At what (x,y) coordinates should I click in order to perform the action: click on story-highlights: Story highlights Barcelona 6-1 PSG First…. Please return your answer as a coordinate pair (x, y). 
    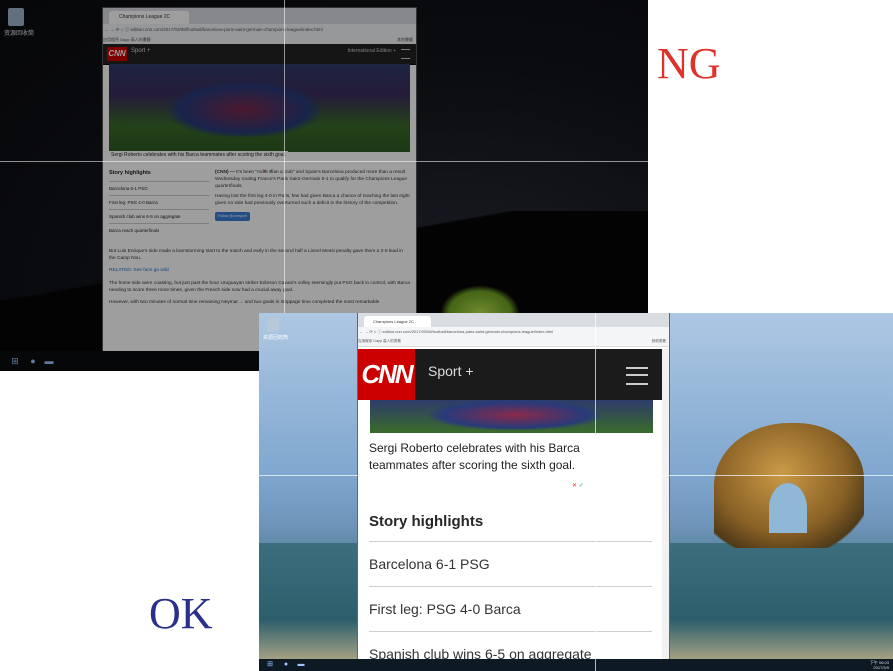
    Looking at the image, I should click on (159, 203).